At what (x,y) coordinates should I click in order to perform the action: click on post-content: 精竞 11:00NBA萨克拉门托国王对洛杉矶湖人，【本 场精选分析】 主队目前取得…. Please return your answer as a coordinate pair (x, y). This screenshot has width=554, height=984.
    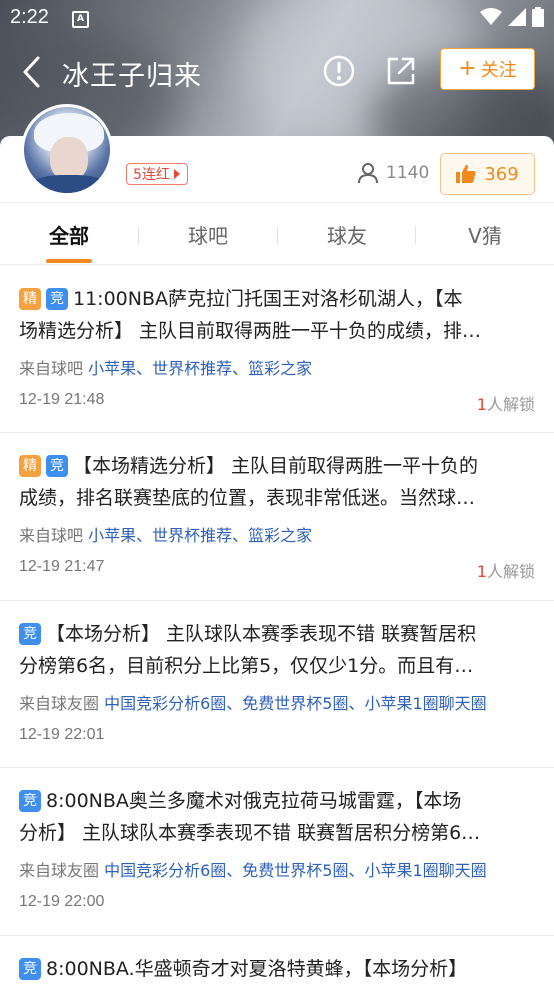
    Looking at the image, I should click on (279, 315).